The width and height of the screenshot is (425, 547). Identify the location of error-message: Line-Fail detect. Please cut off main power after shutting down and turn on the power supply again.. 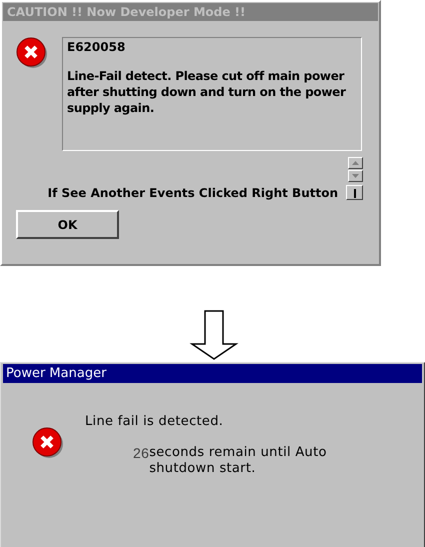
(207, 92).